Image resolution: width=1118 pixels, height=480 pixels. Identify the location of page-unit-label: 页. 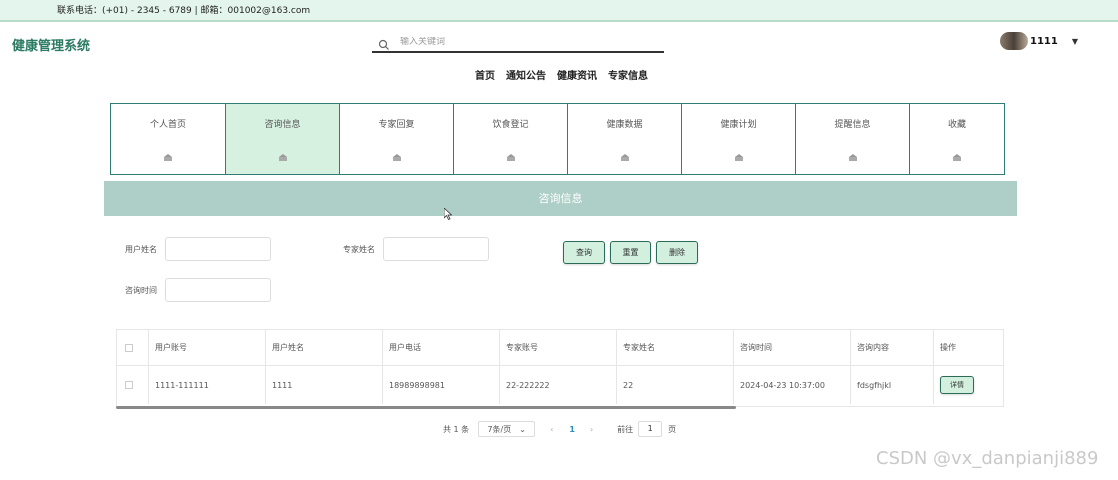
(672, 429).